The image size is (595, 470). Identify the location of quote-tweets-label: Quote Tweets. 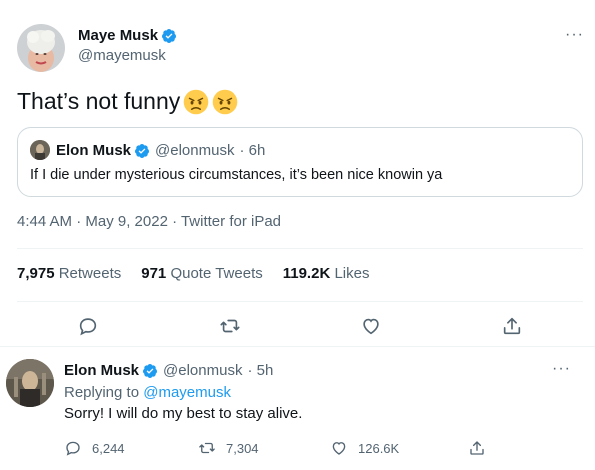
(216, 273).